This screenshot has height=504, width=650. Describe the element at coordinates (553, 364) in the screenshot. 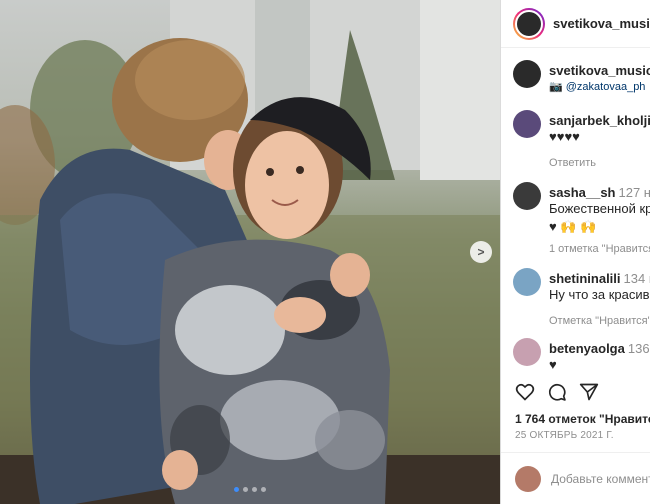

I see `comment-text: ♥` at that location.